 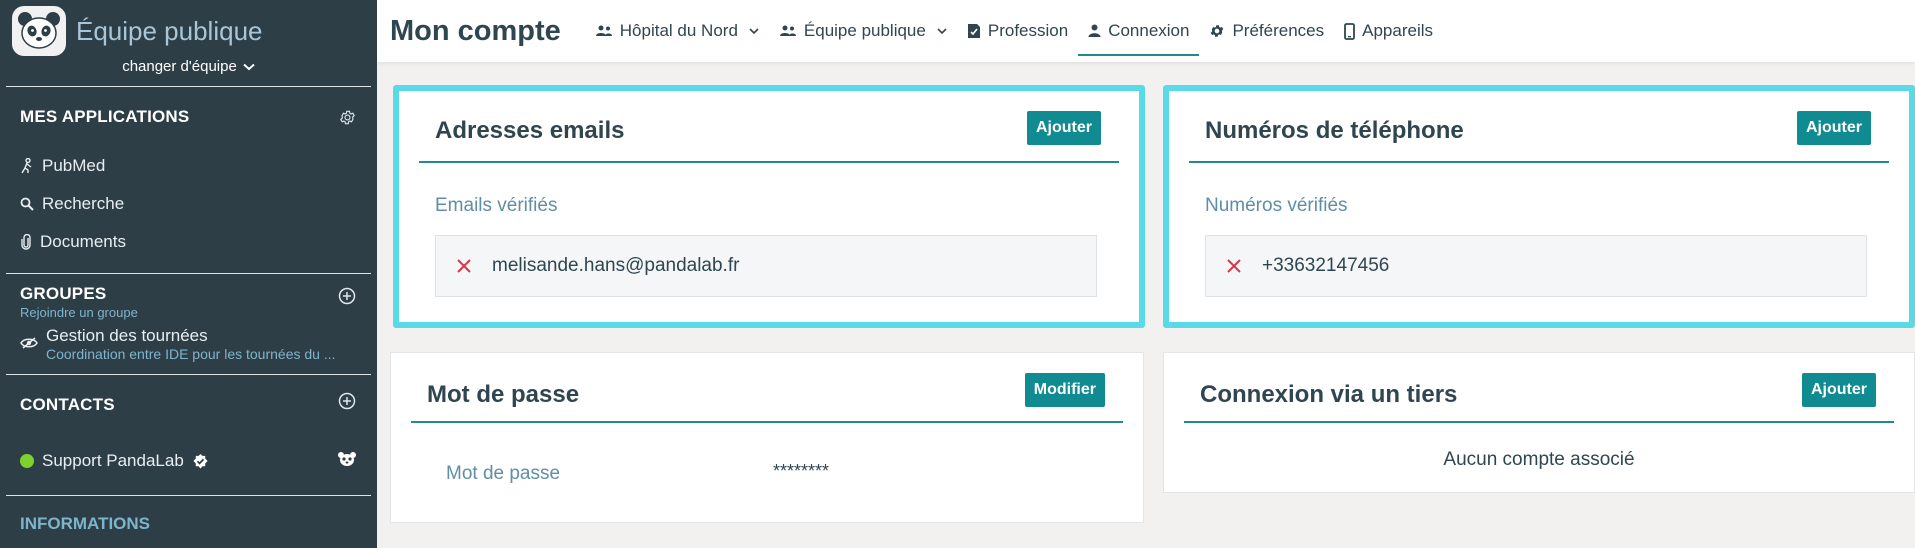 What do you see at coordinates (496, 205) in the screenshot?
I see `verified-emails-label: Emails vérifiés` at bounding box center [496, 205].